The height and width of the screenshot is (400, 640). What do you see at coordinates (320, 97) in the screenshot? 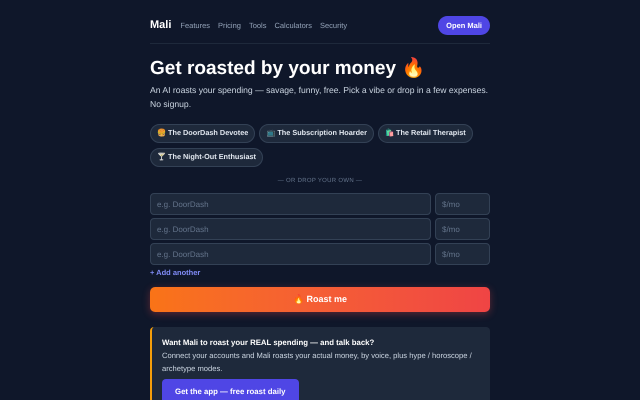
I see `page-subtitle: An AI roasts your spending — savage, funny, free. Pick a vibe or drop in a few expenses. No signup.` at bounding box center [320, 97].